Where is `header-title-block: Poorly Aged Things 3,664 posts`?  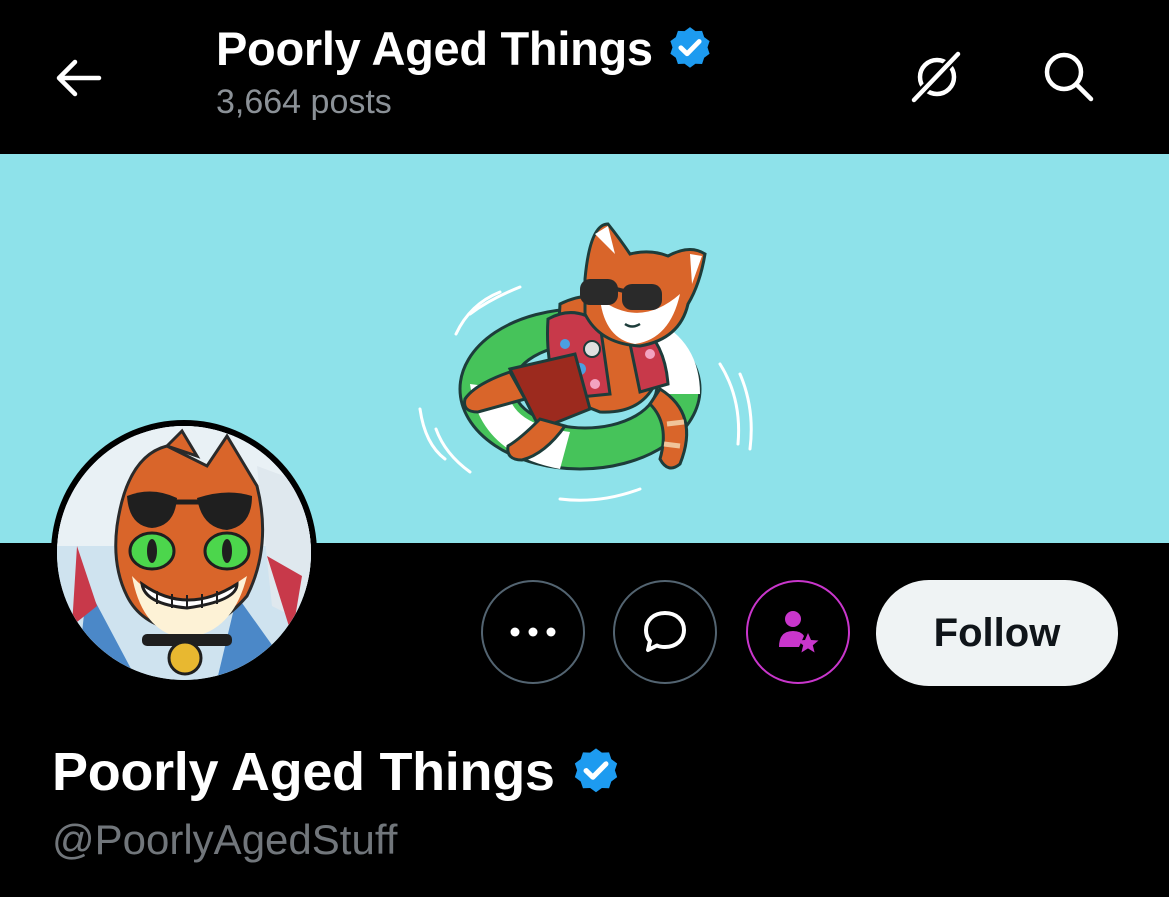
header-title-block: Poorly Aged Things 3,664 posts is located at coordinates (465, 71).